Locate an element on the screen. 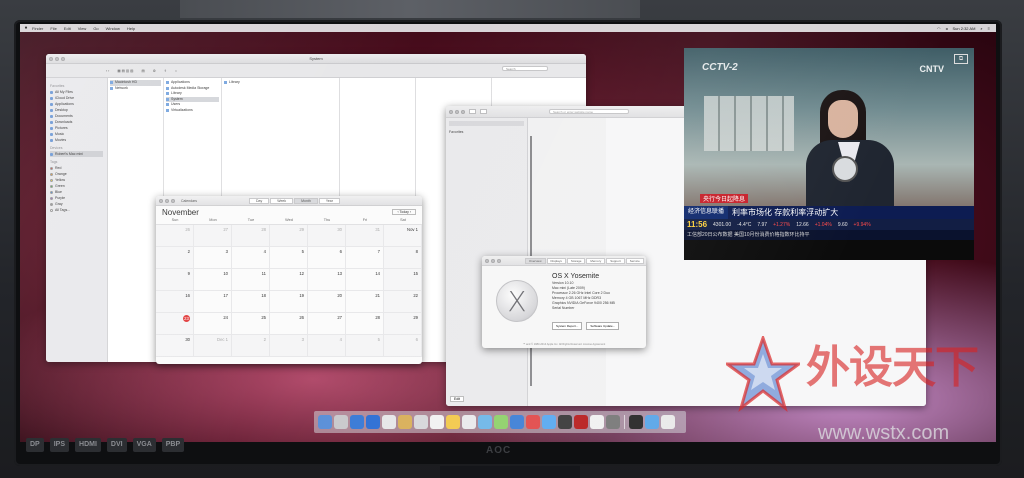 Image resolution: width=1024 pixels, height=478 pixels. calendar-day-cell: 7 is located at coordinates (365, 258).